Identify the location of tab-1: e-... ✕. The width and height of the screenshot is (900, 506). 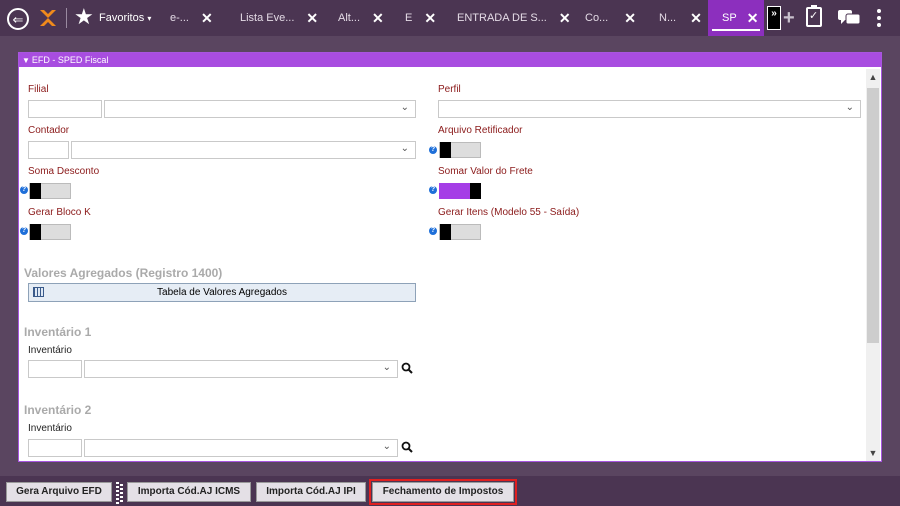
(191, 18).